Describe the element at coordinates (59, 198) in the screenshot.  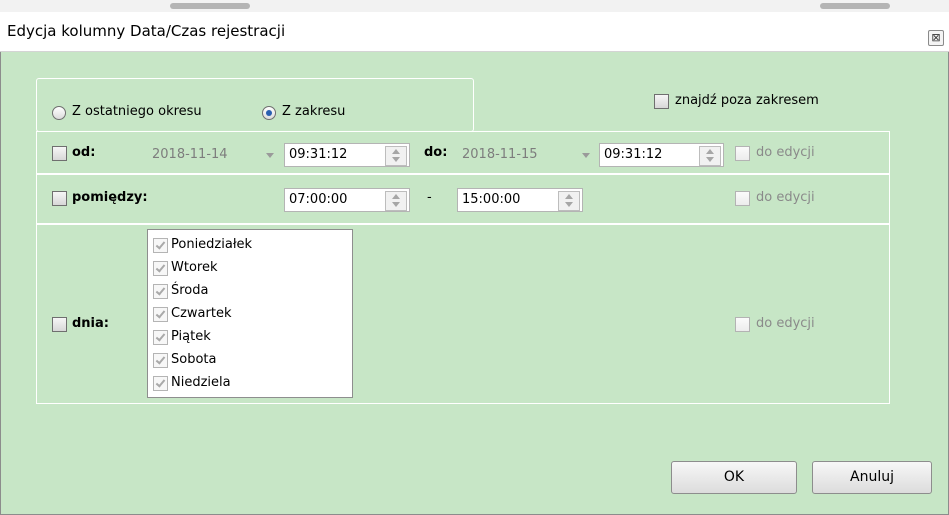
I see `between-checkbox` at that location.